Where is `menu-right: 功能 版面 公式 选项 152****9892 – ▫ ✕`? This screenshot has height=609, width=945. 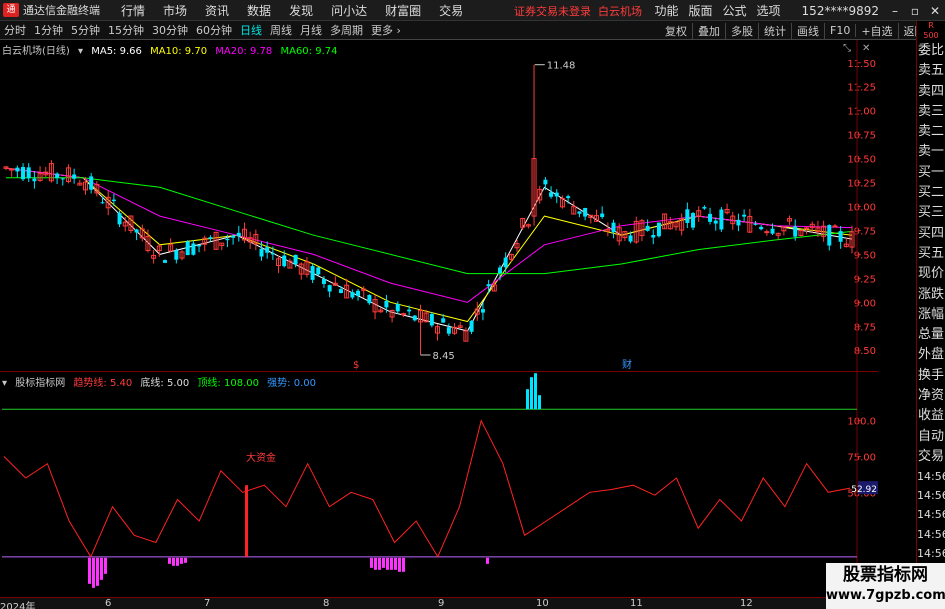
menu-right: 功能 版面 公式 选项 152****9892 – ▫ ✕ is located at coordinates (797, 10).